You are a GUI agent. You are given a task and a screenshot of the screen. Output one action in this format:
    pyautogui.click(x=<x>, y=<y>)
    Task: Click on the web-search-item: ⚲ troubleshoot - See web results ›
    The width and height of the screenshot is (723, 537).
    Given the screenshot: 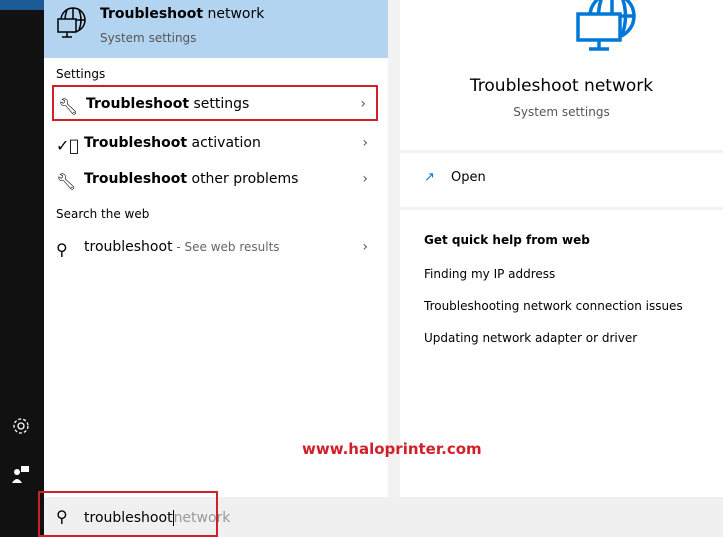 What is the action you would take?
    pyautogui.click(x=215, y=248)
    